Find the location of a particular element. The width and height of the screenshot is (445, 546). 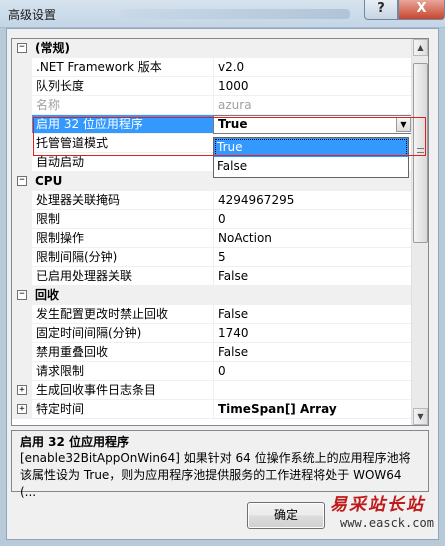

category-row: − 回收 is located at coordinates (212, 295).